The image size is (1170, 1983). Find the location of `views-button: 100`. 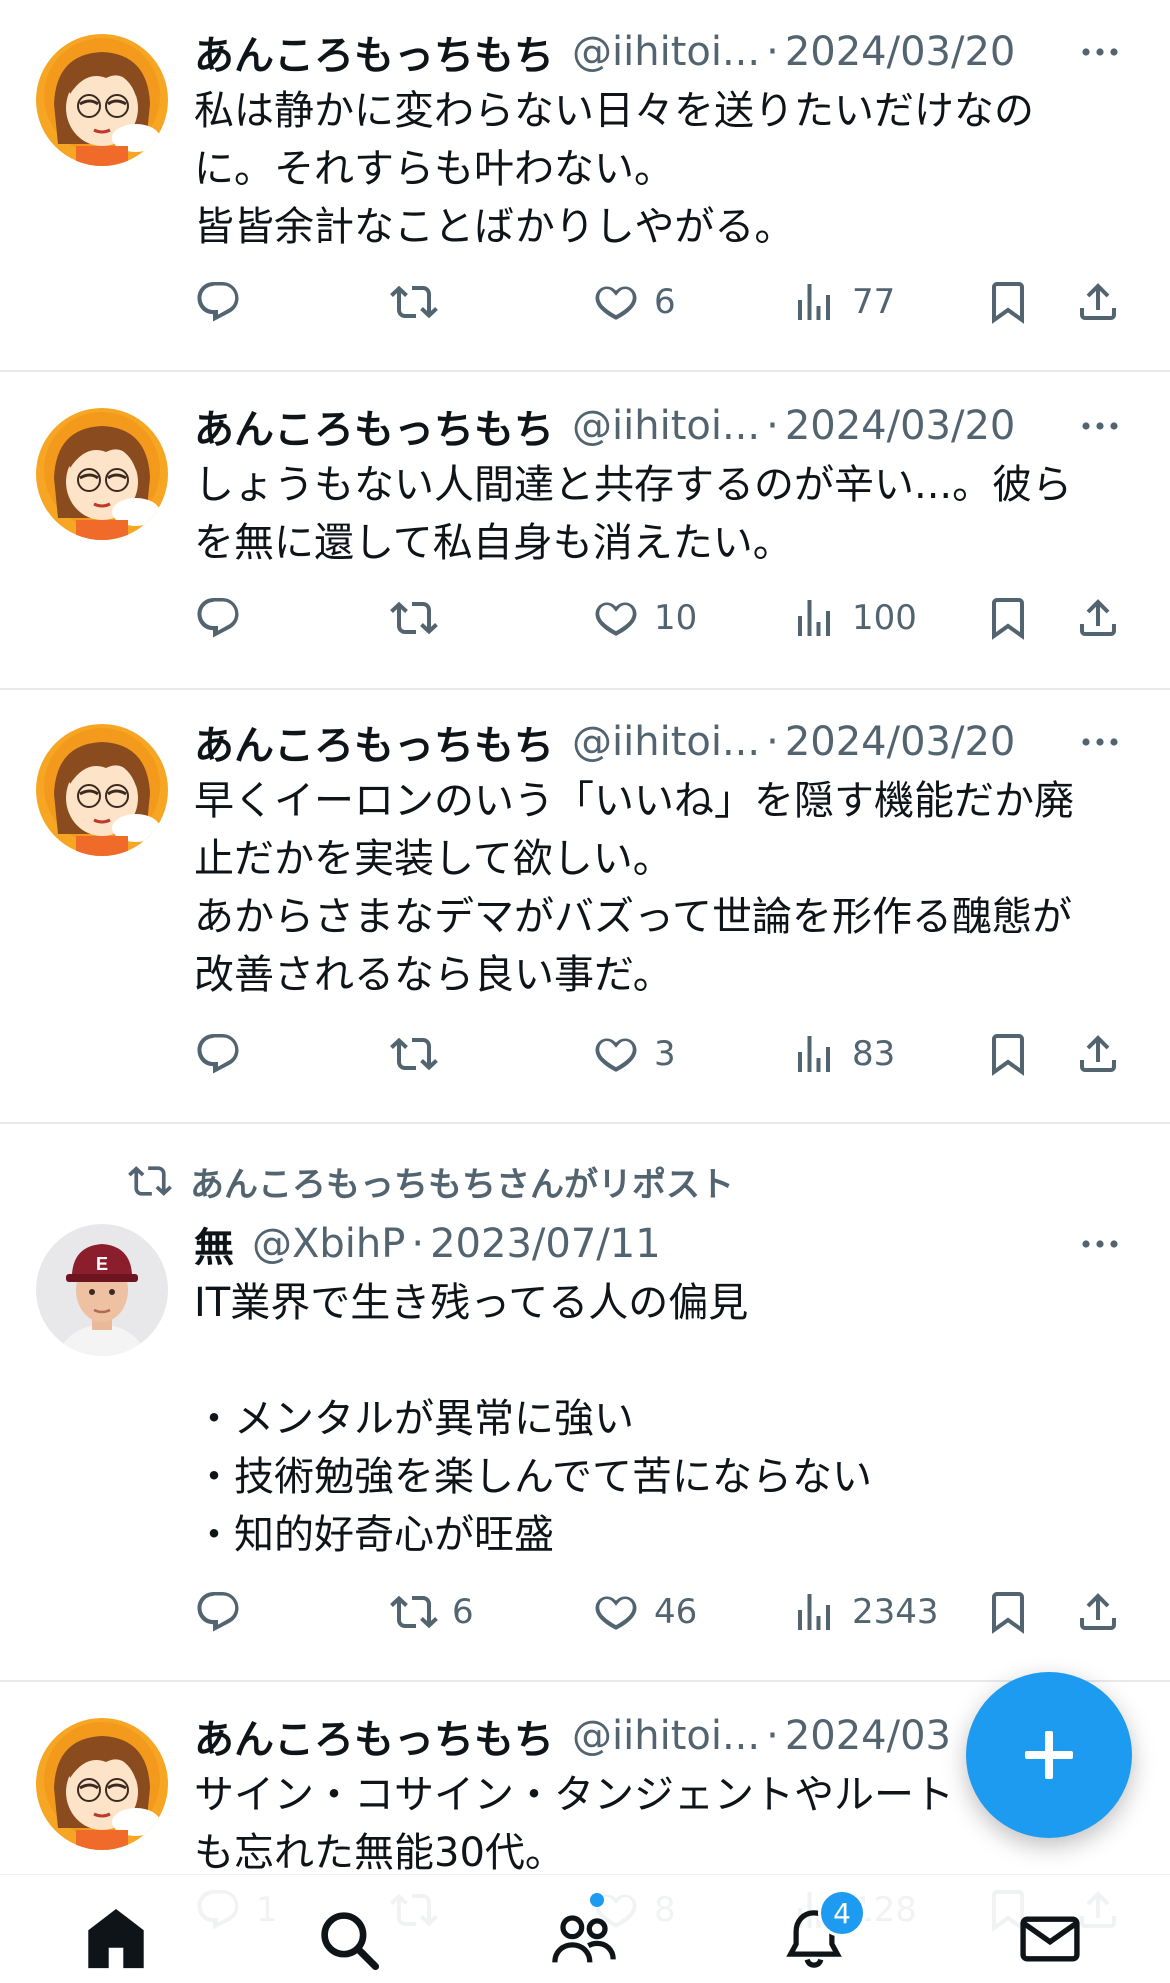

views-button: 100 is located at coordinates (853, 618).